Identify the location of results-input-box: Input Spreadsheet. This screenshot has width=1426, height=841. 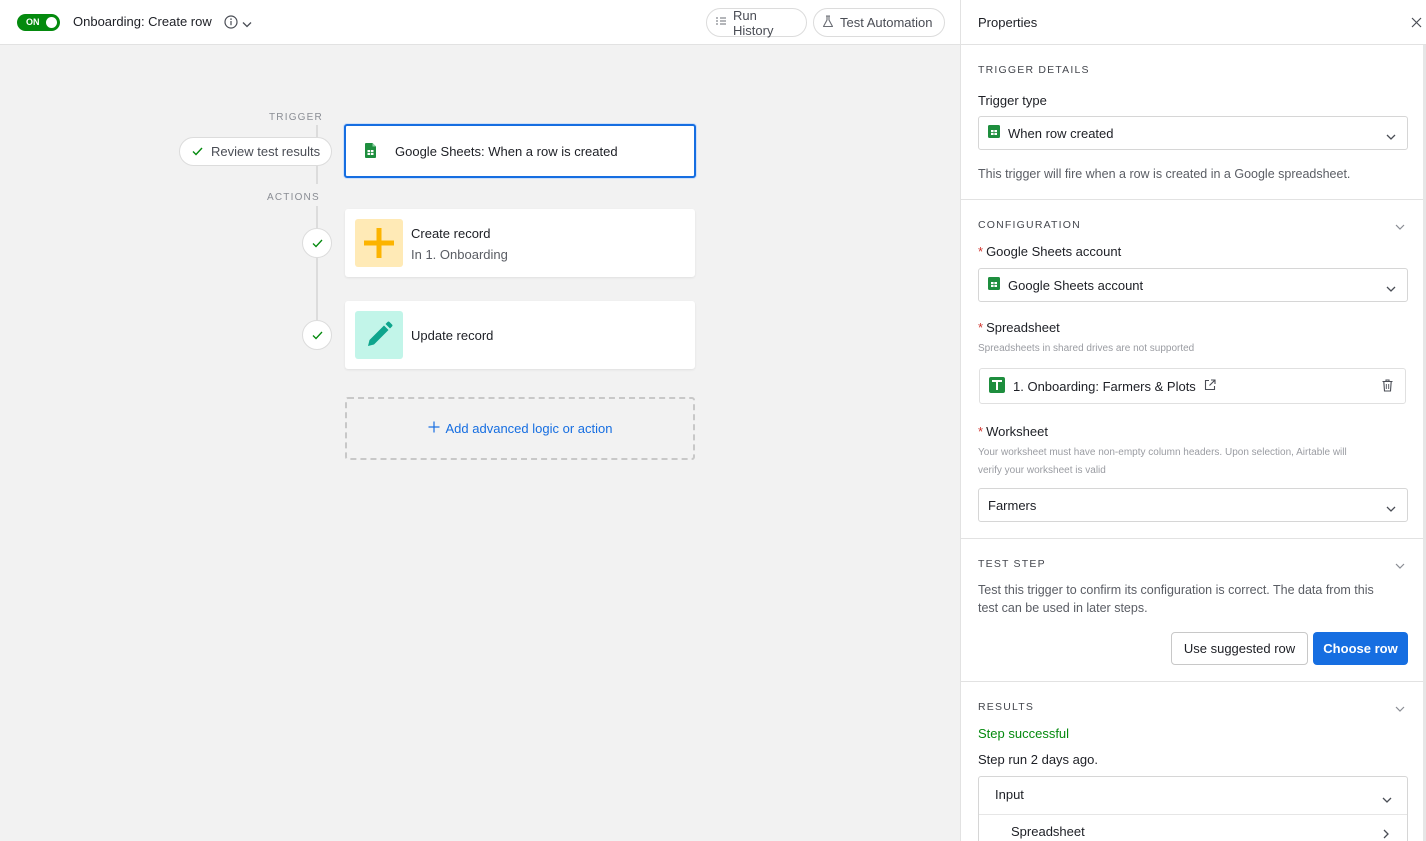
(1193, 808).